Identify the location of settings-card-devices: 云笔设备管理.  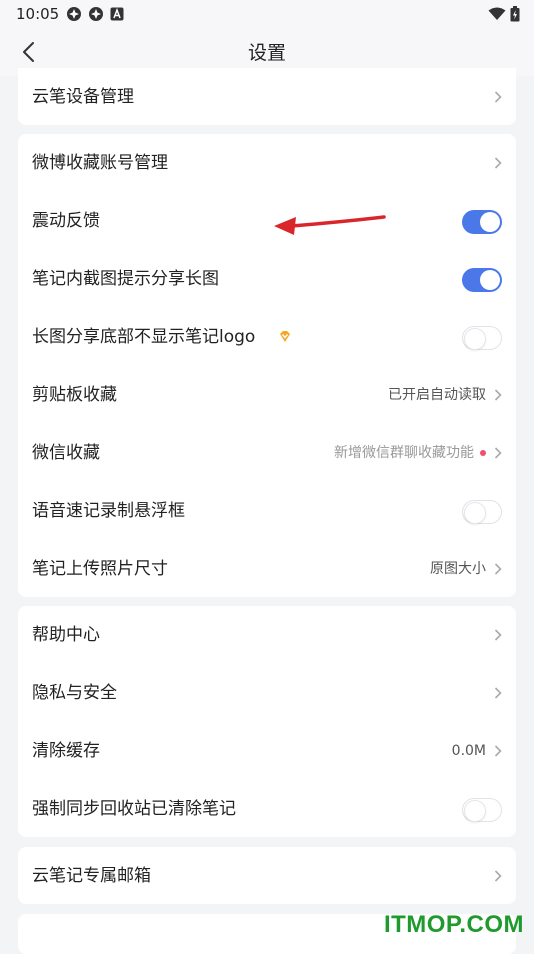
(267, 96).